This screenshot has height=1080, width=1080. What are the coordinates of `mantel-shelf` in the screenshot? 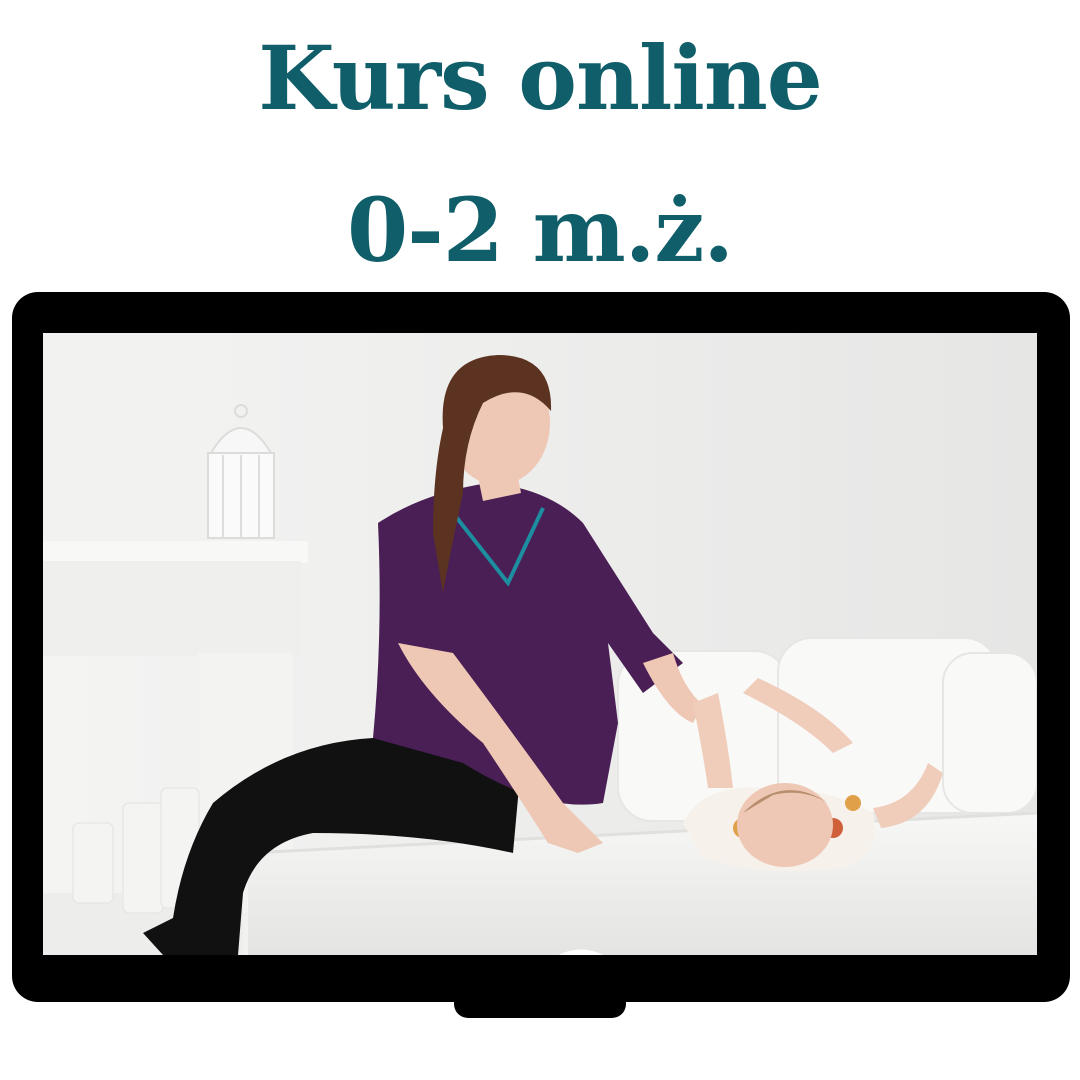 It's located at (175, 552).